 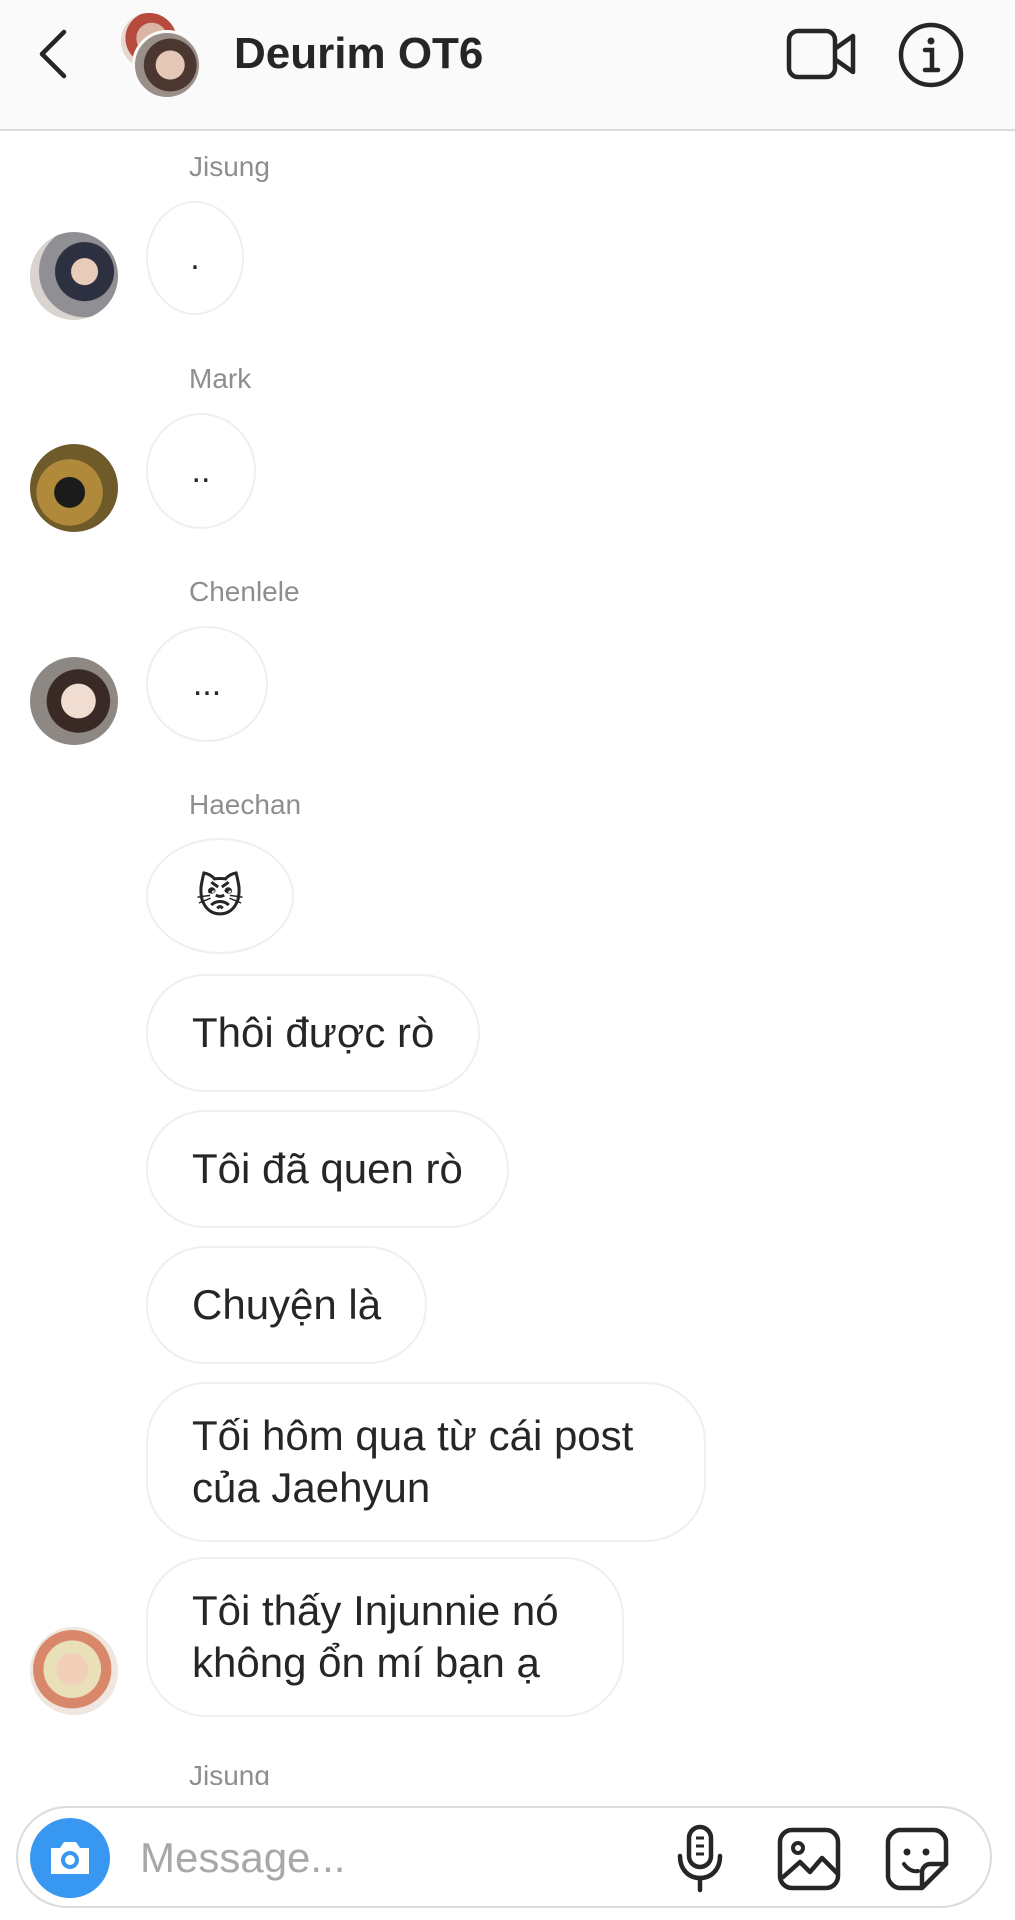 I want to click on message-bubble: ., so click(x=195, y=258).